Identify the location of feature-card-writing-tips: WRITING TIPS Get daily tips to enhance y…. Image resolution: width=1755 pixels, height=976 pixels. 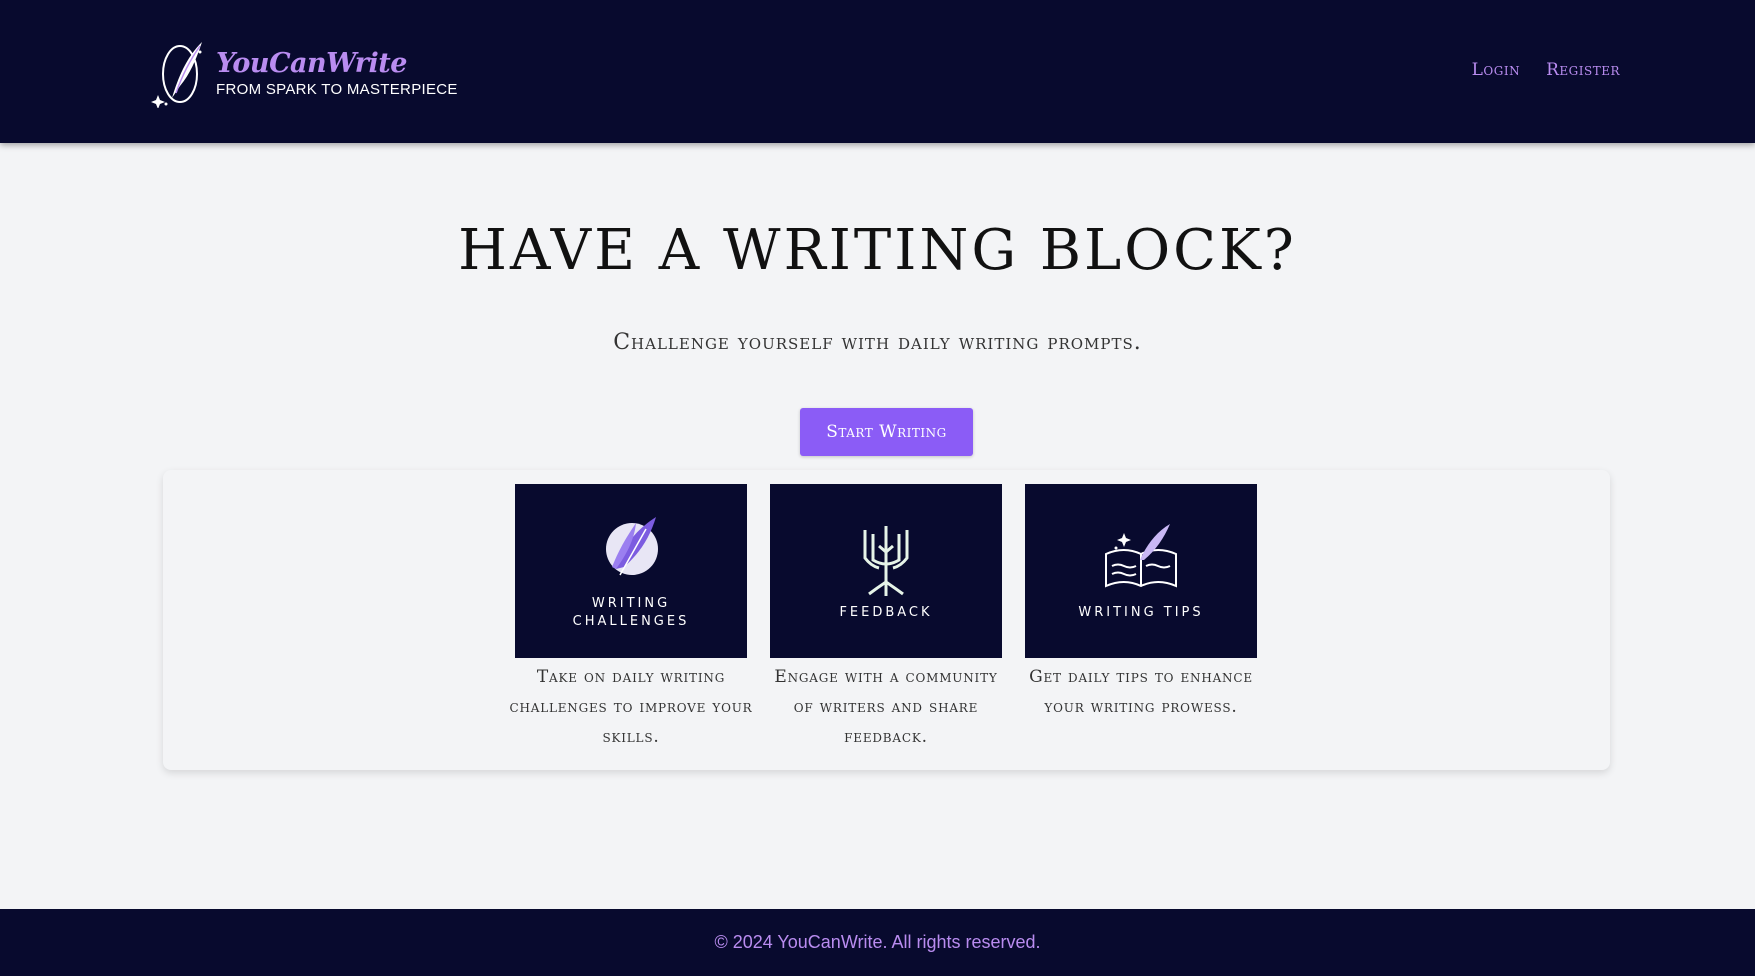
(1141, 603).